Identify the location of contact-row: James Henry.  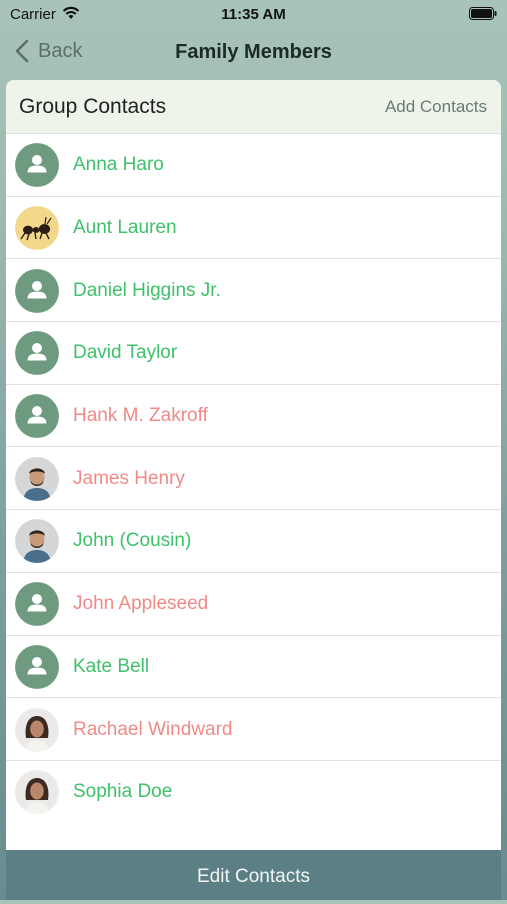
(253, 478).